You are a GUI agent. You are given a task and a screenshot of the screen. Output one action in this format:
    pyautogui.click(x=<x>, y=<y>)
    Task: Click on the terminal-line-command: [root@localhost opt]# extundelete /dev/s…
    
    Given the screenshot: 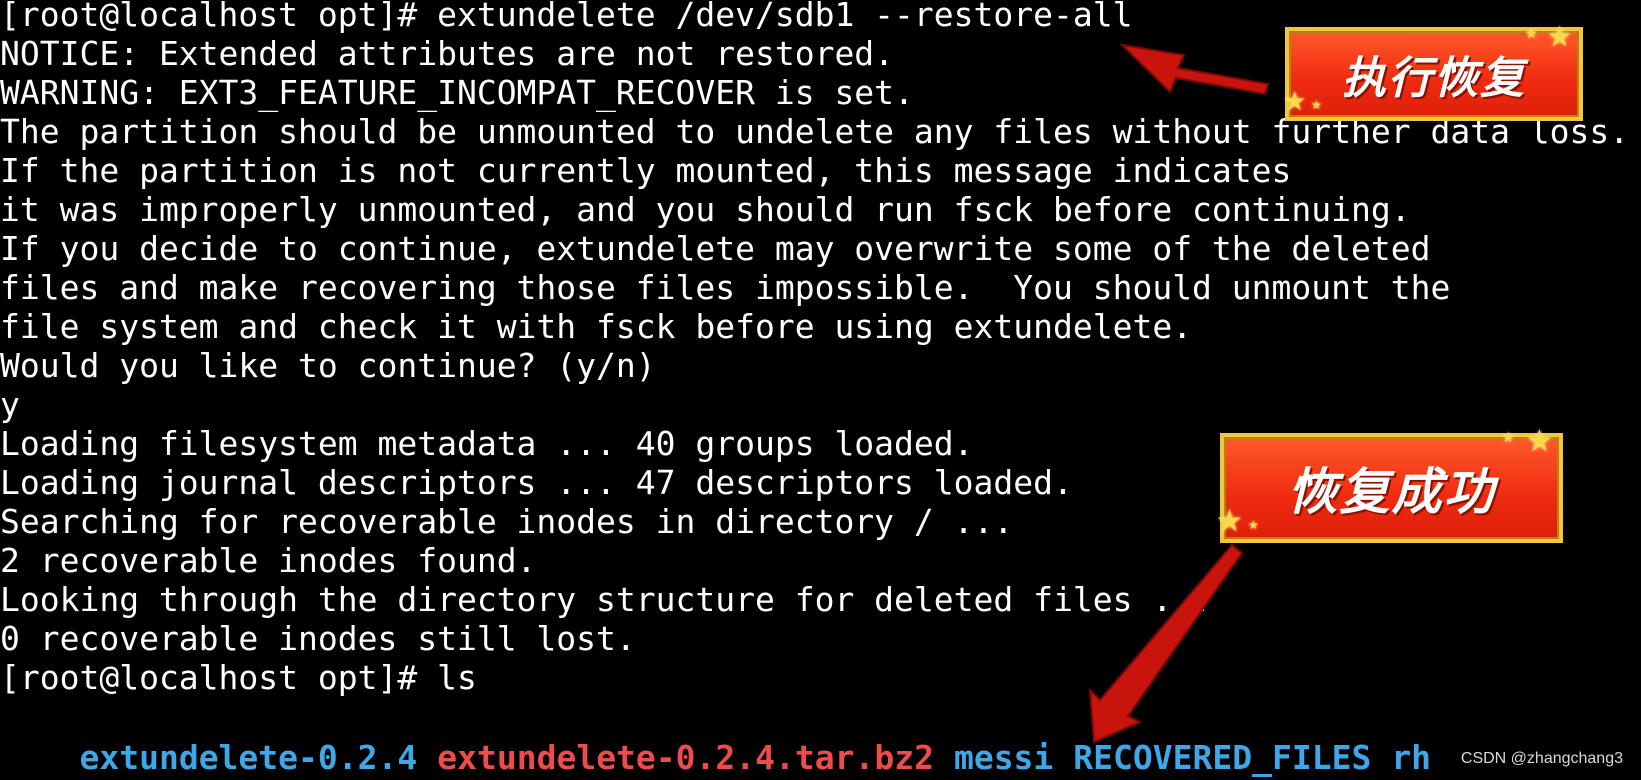 What is the action you would take?
    pyautogui.click(x=566, y=17)
    